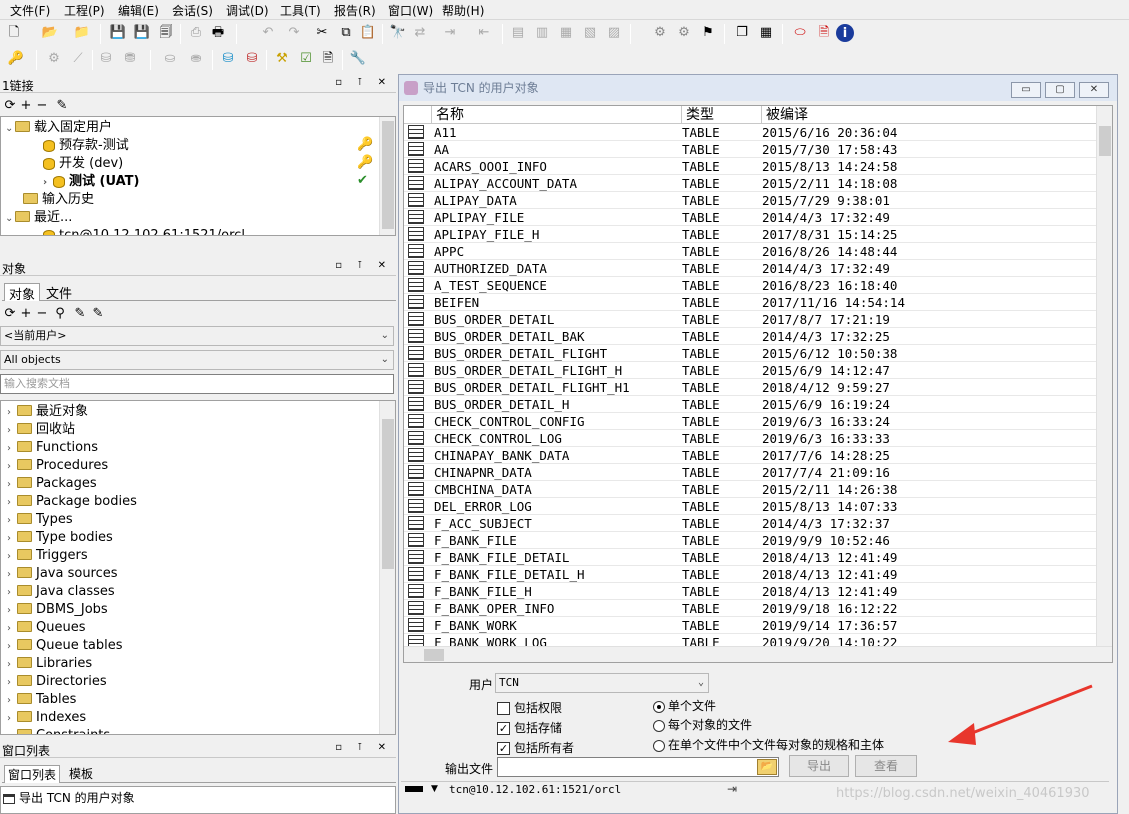 This screenshot has width=1129, height=814. I want to click on table-row: A_TEST_SEQUENCE TABLE 2016/8/23 16:18:40, so click(750, 285).